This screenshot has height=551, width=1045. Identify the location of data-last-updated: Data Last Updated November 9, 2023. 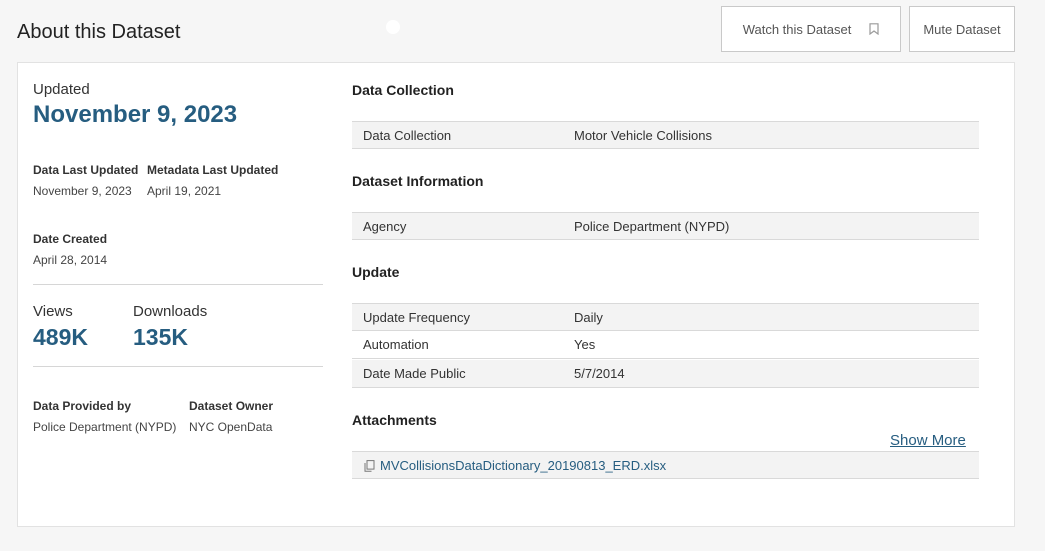
(85, 180).